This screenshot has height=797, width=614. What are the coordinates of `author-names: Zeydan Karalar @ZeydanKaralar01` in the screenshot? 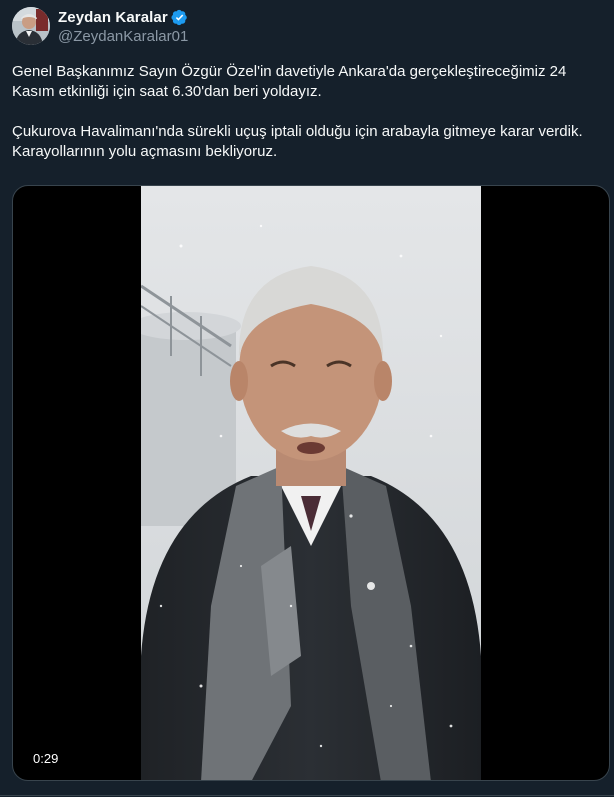 It's located at (123, 26).